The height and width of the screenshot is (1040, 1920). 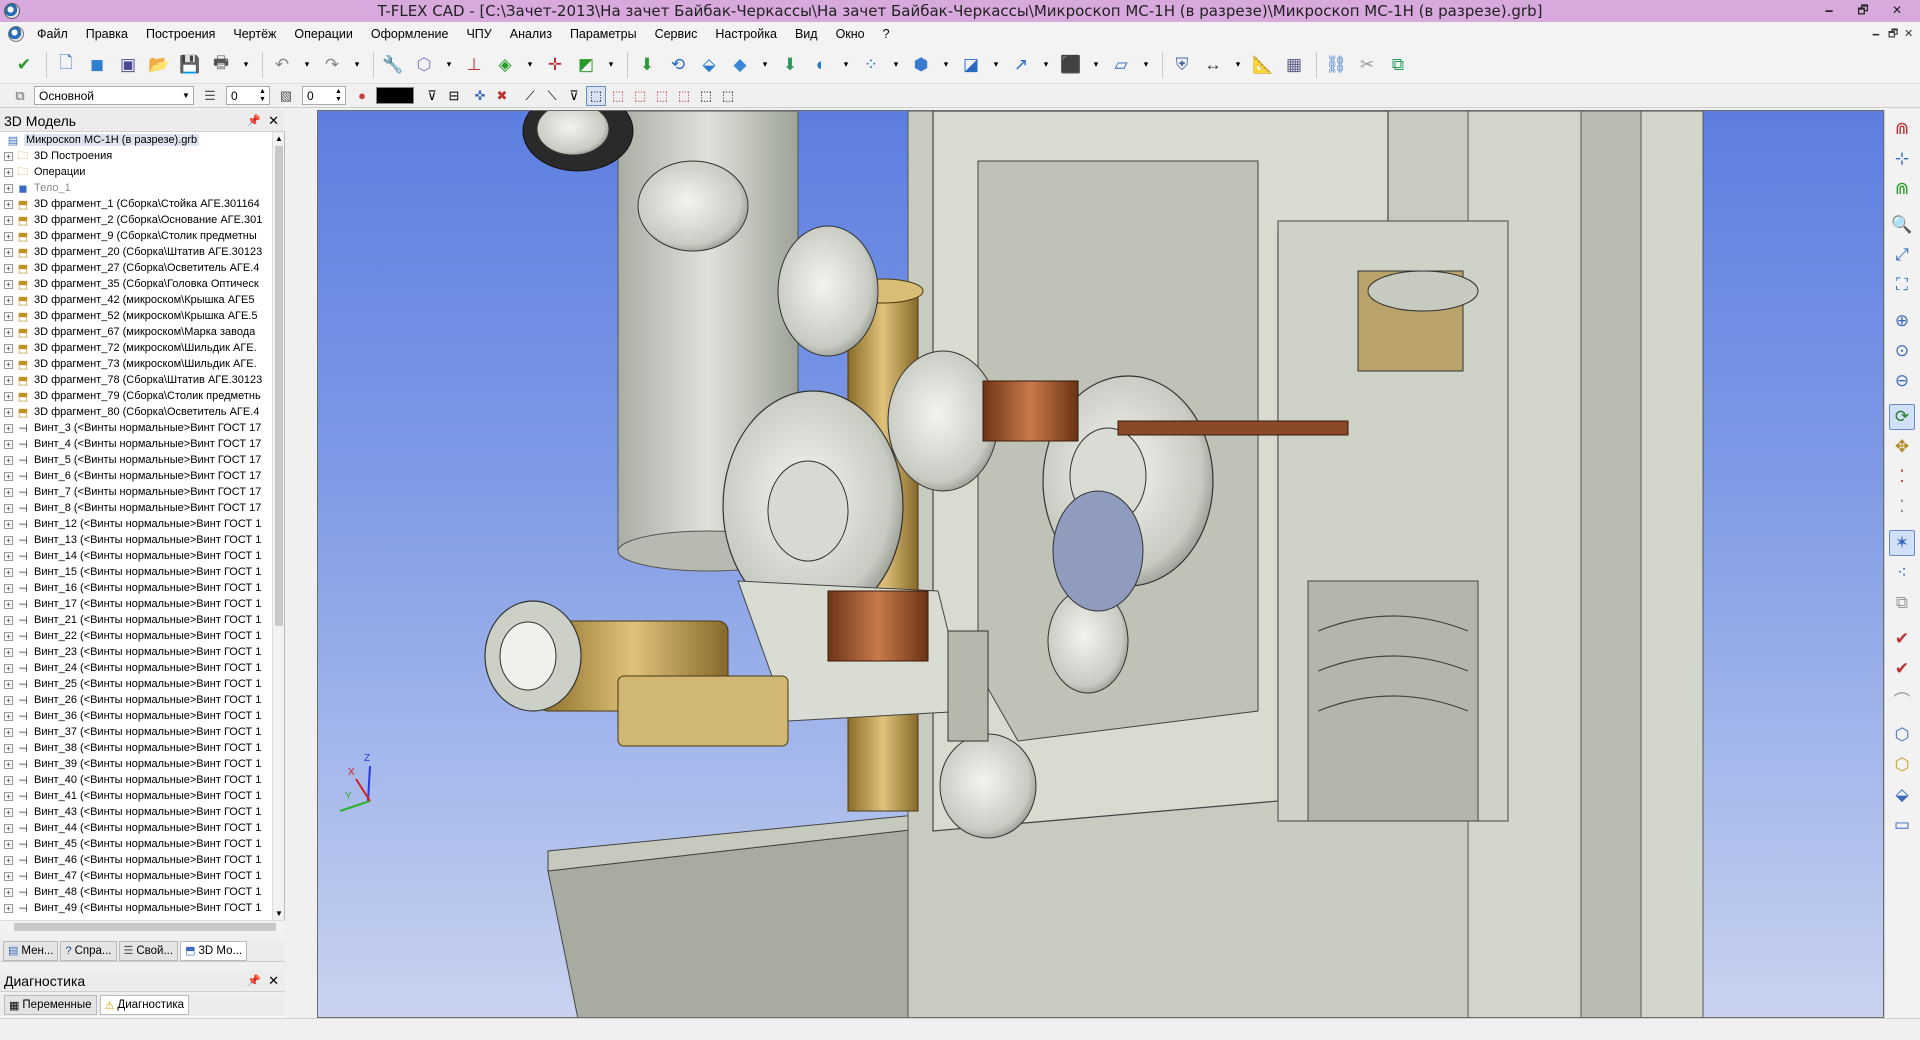 What do you see at coordinates (1213, 65) in the screenshot?
I see `dimension-icon: ↔` at bounding box center [1213, 65].